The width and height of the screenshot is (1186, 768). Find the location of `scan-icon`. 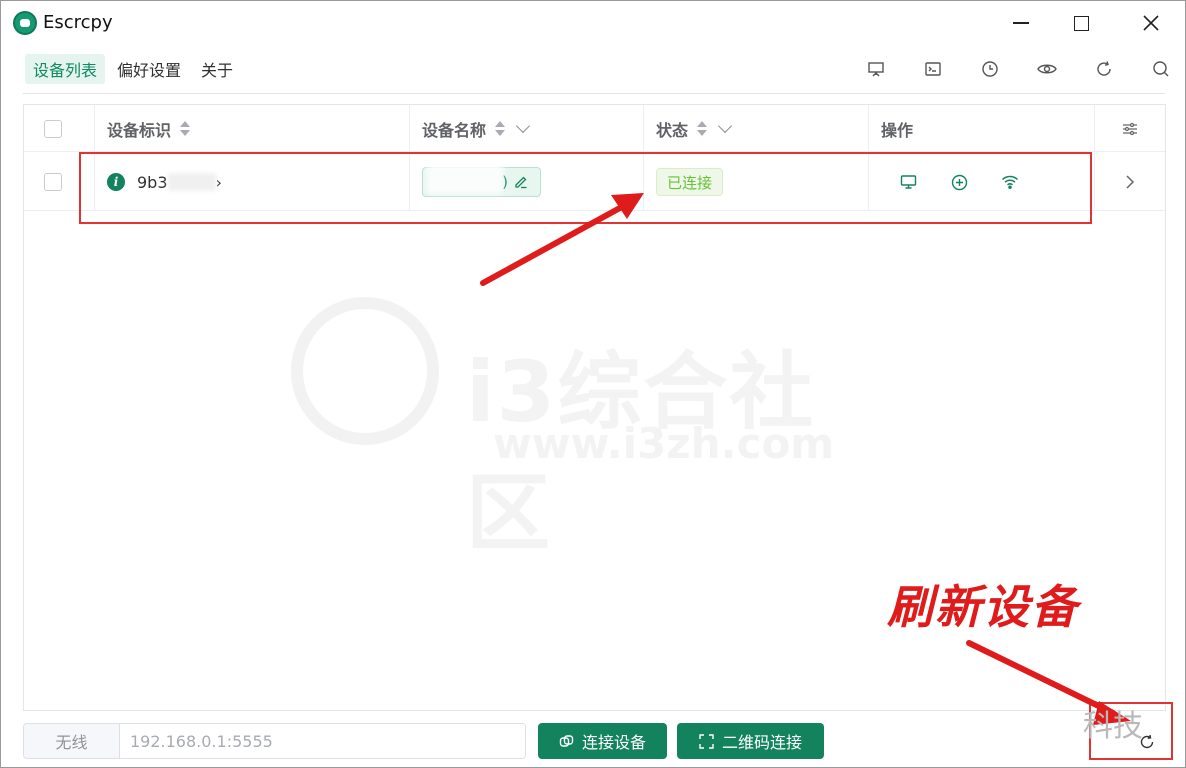

scan-icon is located at coordinates (706, 741).